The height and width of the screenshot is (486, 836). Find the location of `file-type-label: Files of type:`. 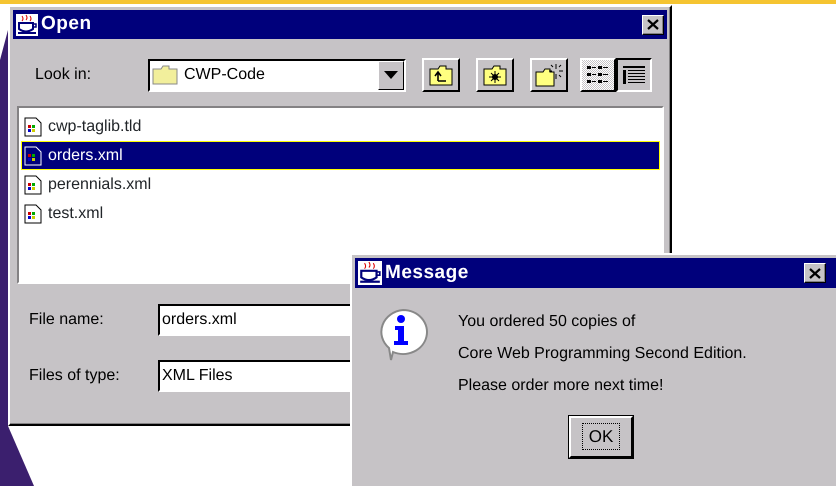

file-type-label: Files of type: is located at coordinates (75, 376).